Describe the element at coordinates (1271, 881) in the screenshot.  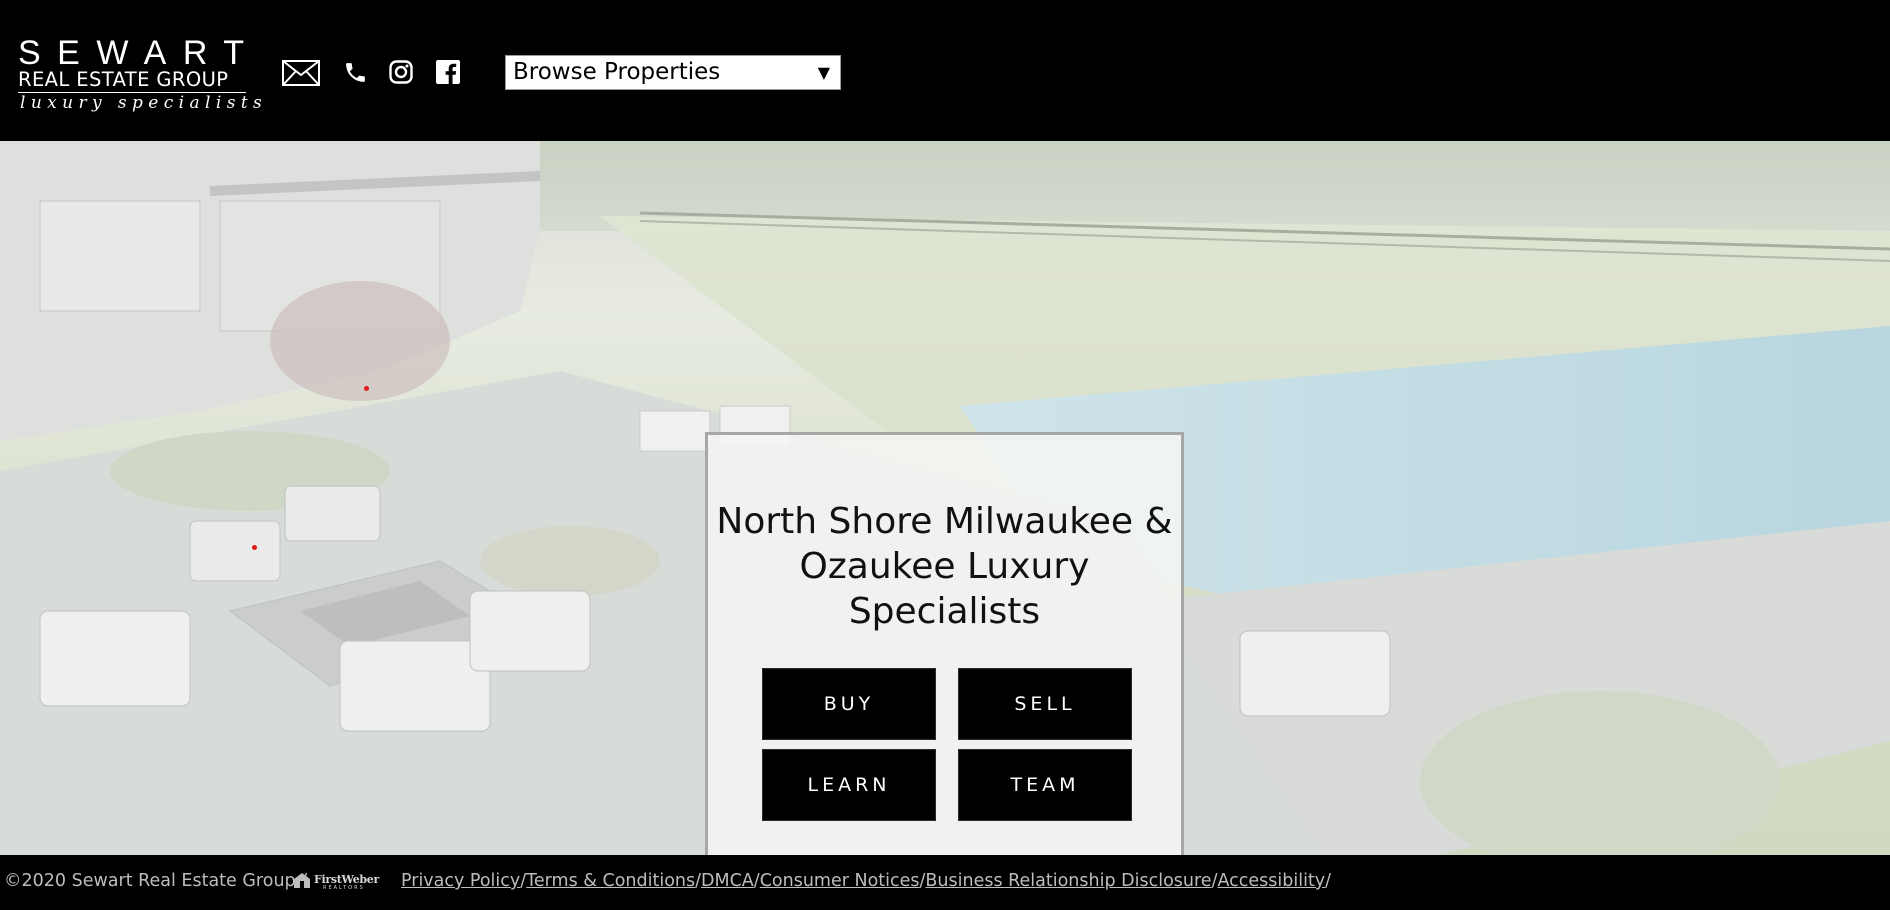
I see `footer-link-accessibility: Accessibility` at that location.